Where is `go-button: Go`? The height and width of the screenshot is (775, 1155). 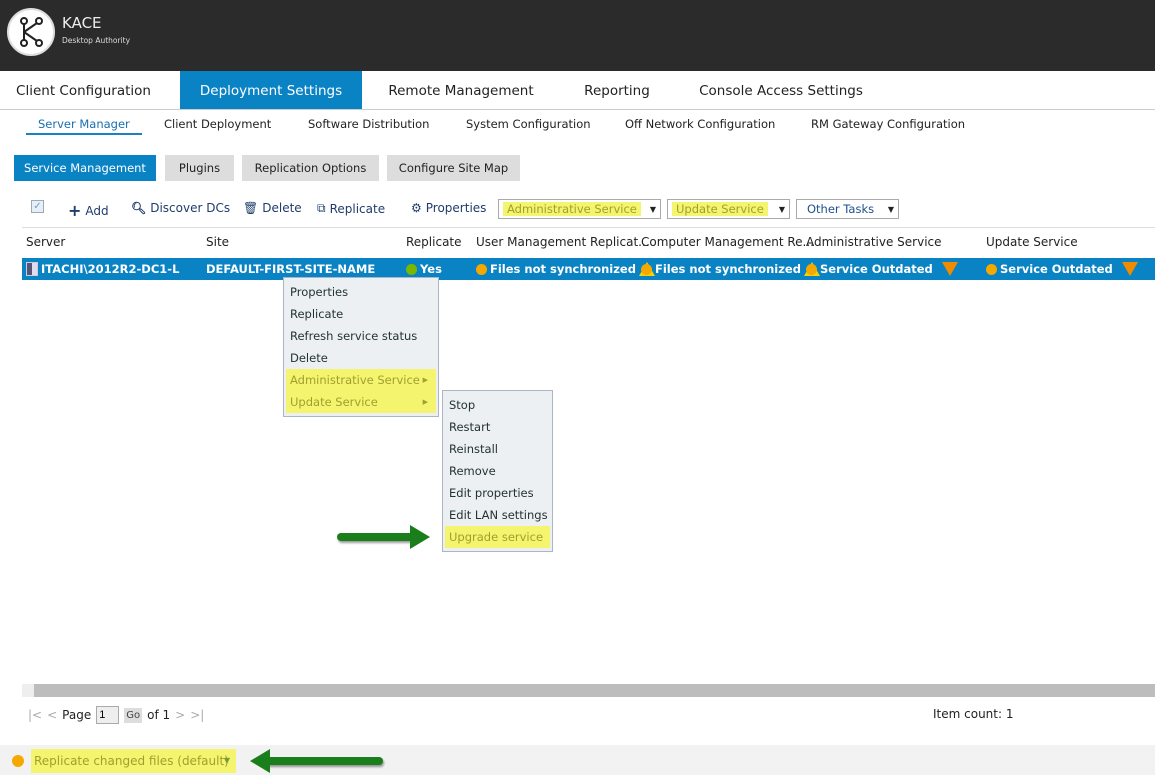 go-button: Go is located at coordinates (133, 715).